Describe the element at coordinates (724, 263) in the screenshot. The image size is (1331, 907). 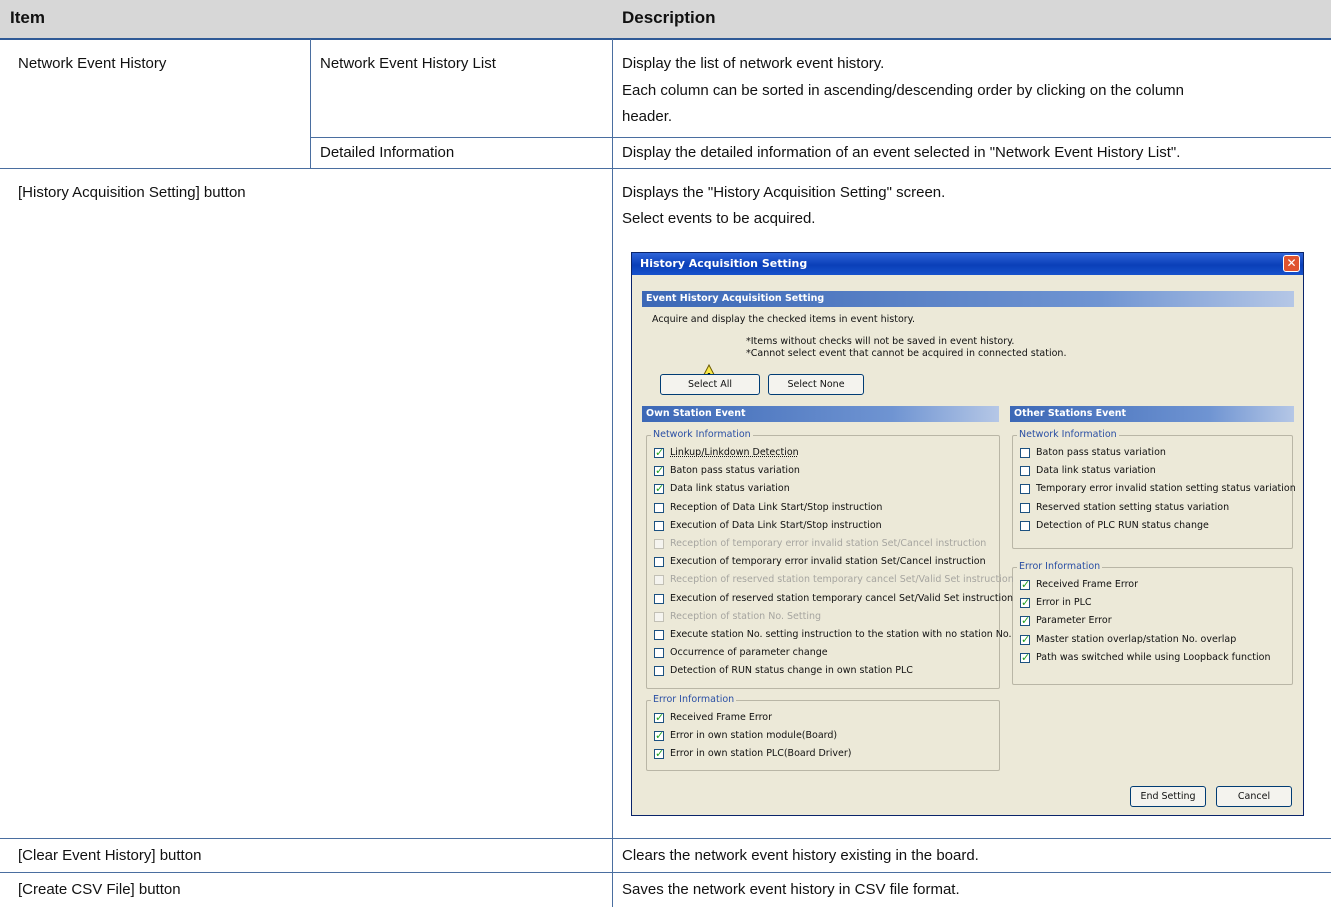
I see `dialog-title: History Acquisition Setting` at that location.